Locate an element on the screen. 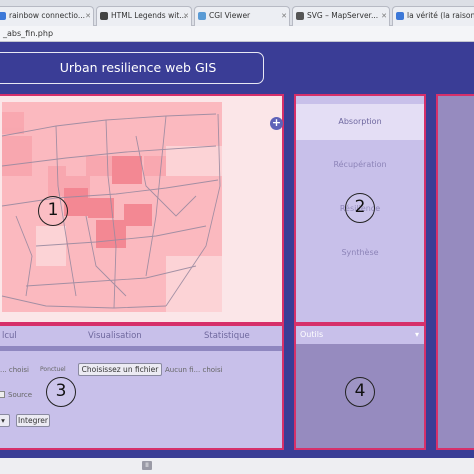 This screenshot has width=474, height=474. tab-calcul: lcul is located at coordinates (9, 336).